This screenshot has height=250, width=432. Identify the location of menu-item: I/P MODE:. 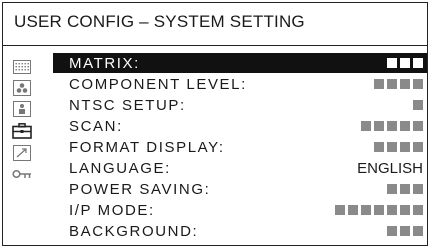
(240, 210).